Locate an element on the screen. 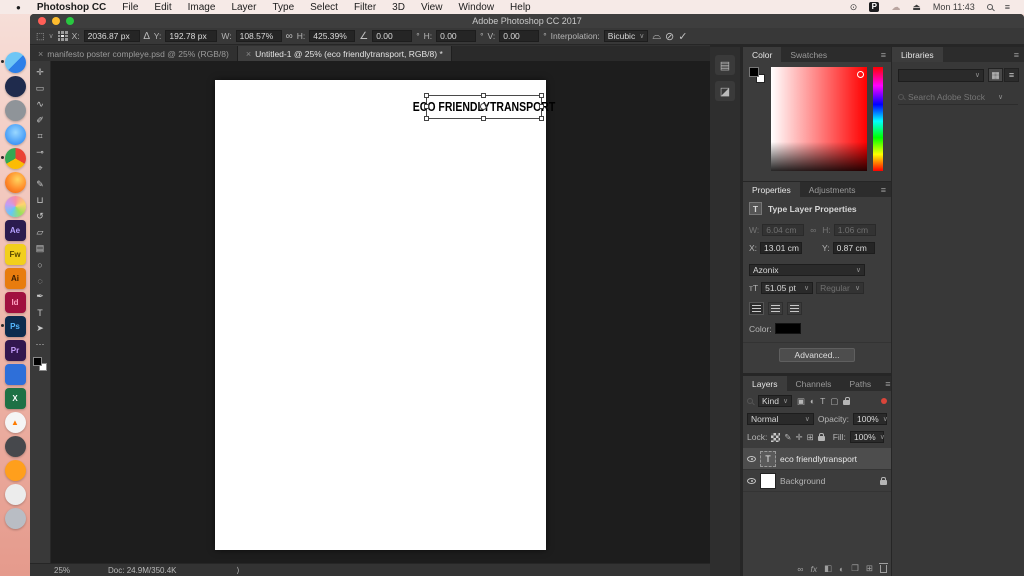 This screenshot has width=1024, height=576. transform-handle-e is located at coordinates (541, 106).